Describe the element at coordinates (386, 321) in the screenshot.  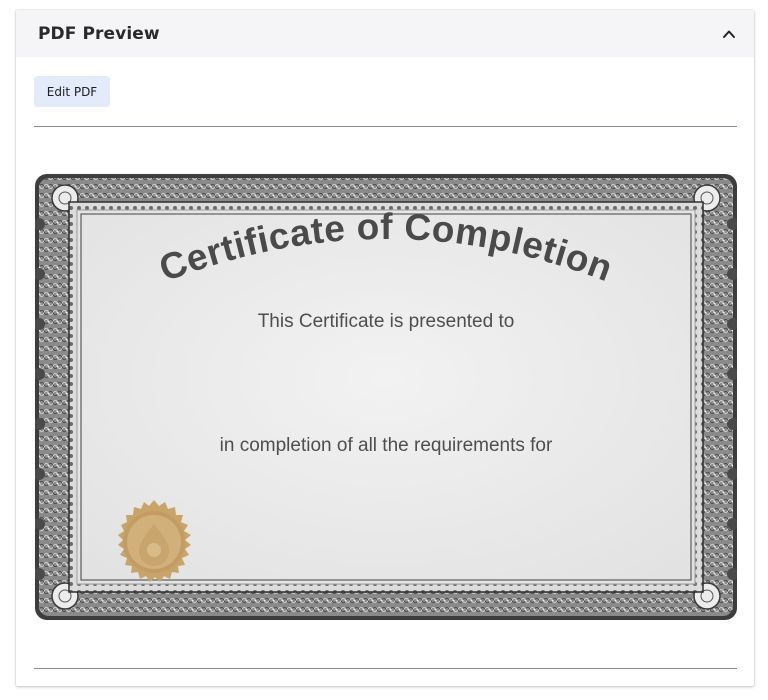
I see `presented-to-text: This Certificate is presented to` at that location.